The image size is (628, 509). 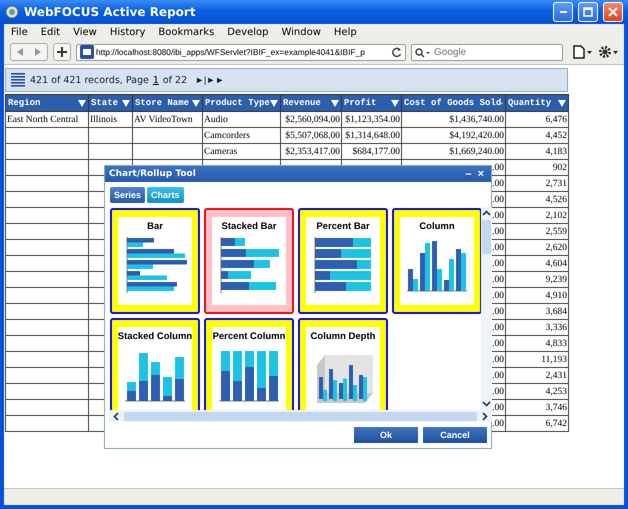 I want to click on table-cell: East North Central, so click(x=47, y=120).